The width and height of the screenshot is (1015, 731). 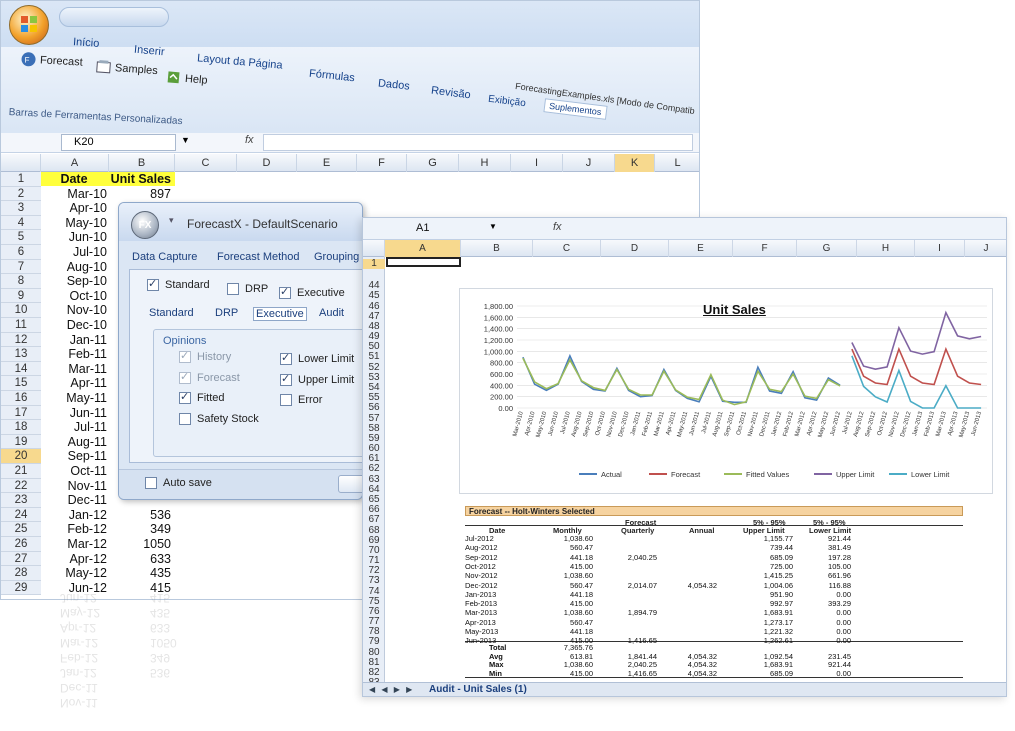 I want to click on cell-date: Nov-11, so click(x=75, y=486).